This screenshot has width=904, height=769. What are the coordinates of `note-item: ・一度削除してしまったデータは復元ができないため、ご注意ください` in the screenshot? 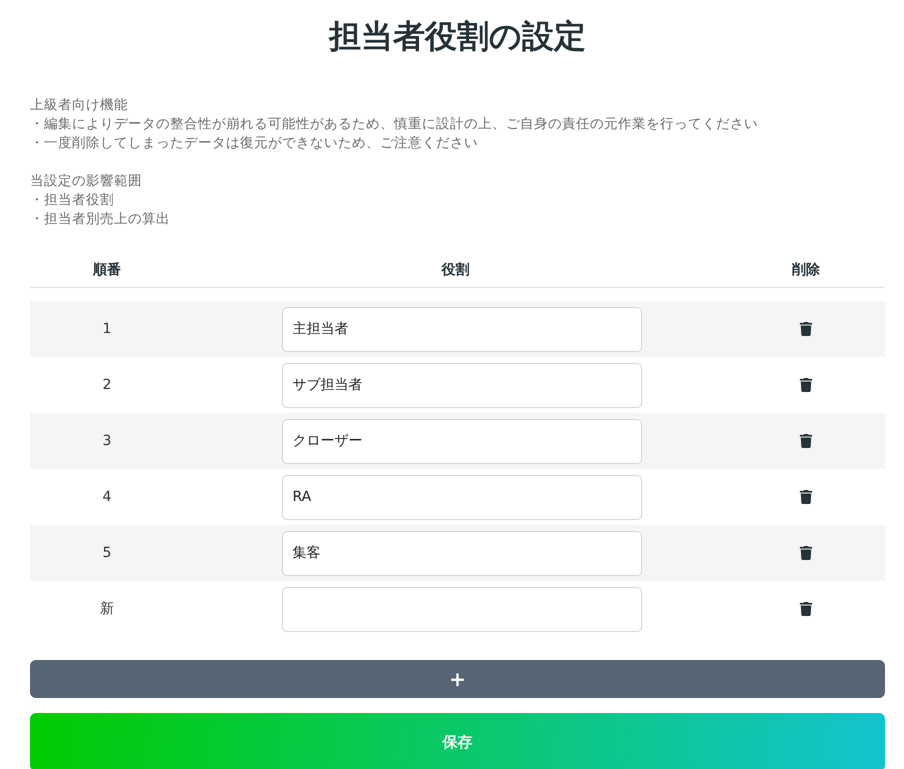 It's located at (254, 143).